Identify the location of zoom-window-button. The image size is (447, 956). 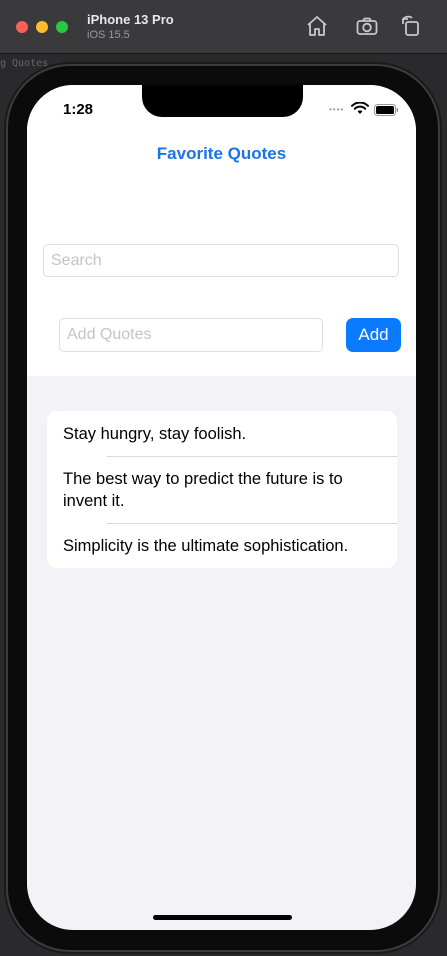
(62, 27).